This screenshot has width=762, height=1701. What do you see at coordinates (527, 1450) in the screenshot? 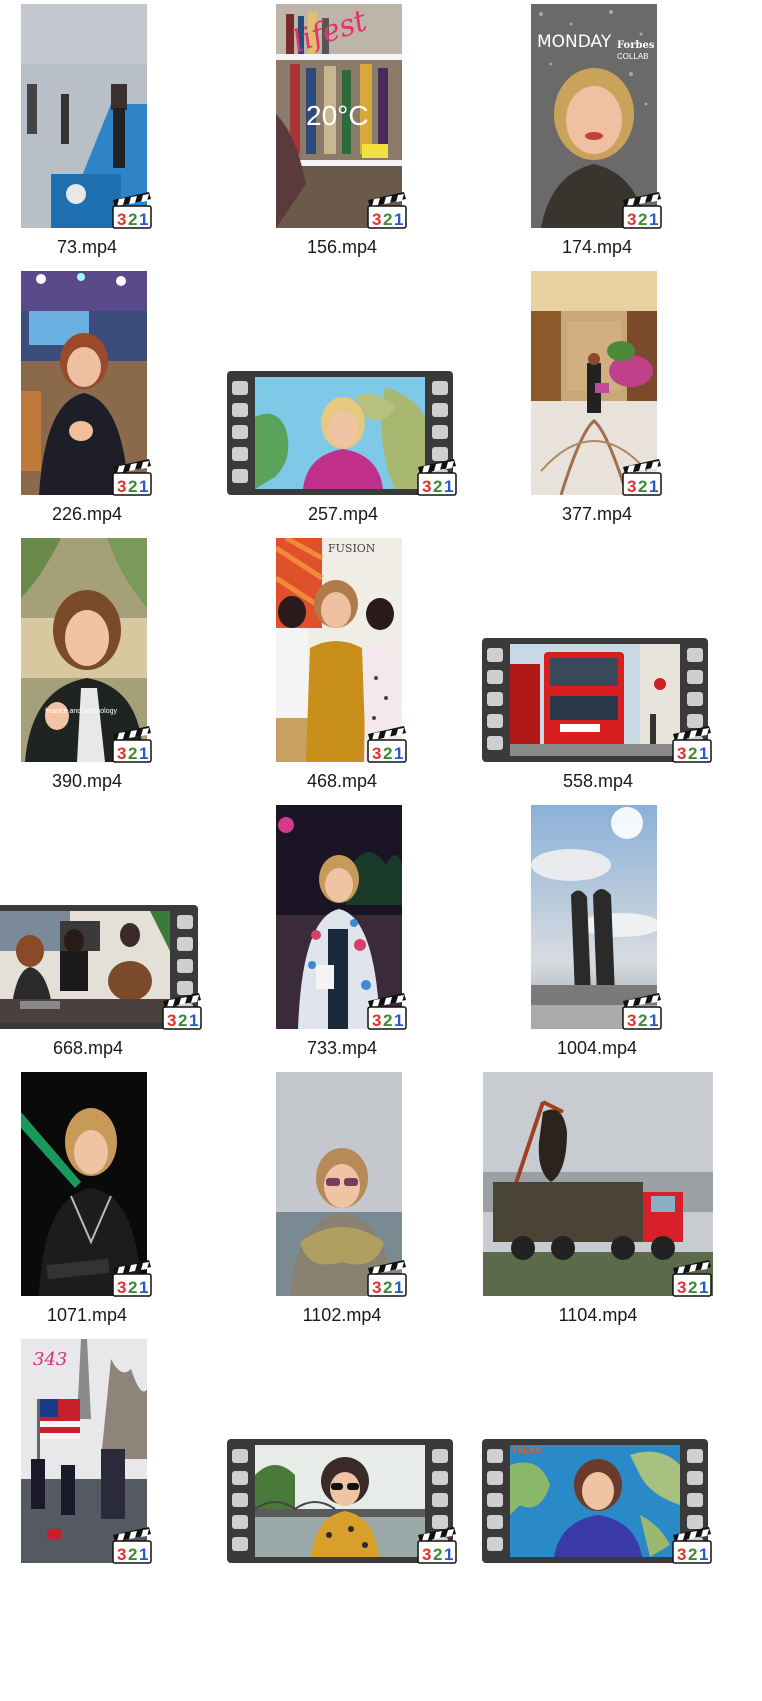
I see `overlay-text: TALKS` at bounding box center [527, 1450].